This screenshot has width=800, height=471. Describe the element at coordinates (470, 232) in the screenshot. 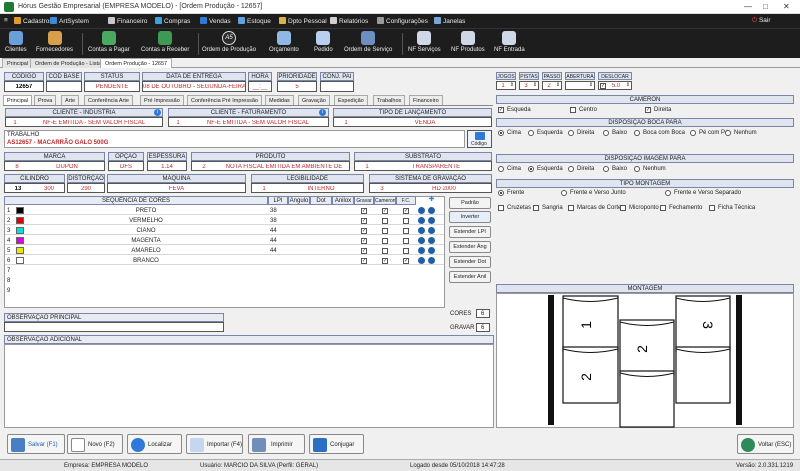

I see `estender-lpi-button: Estender LPI` at that location.